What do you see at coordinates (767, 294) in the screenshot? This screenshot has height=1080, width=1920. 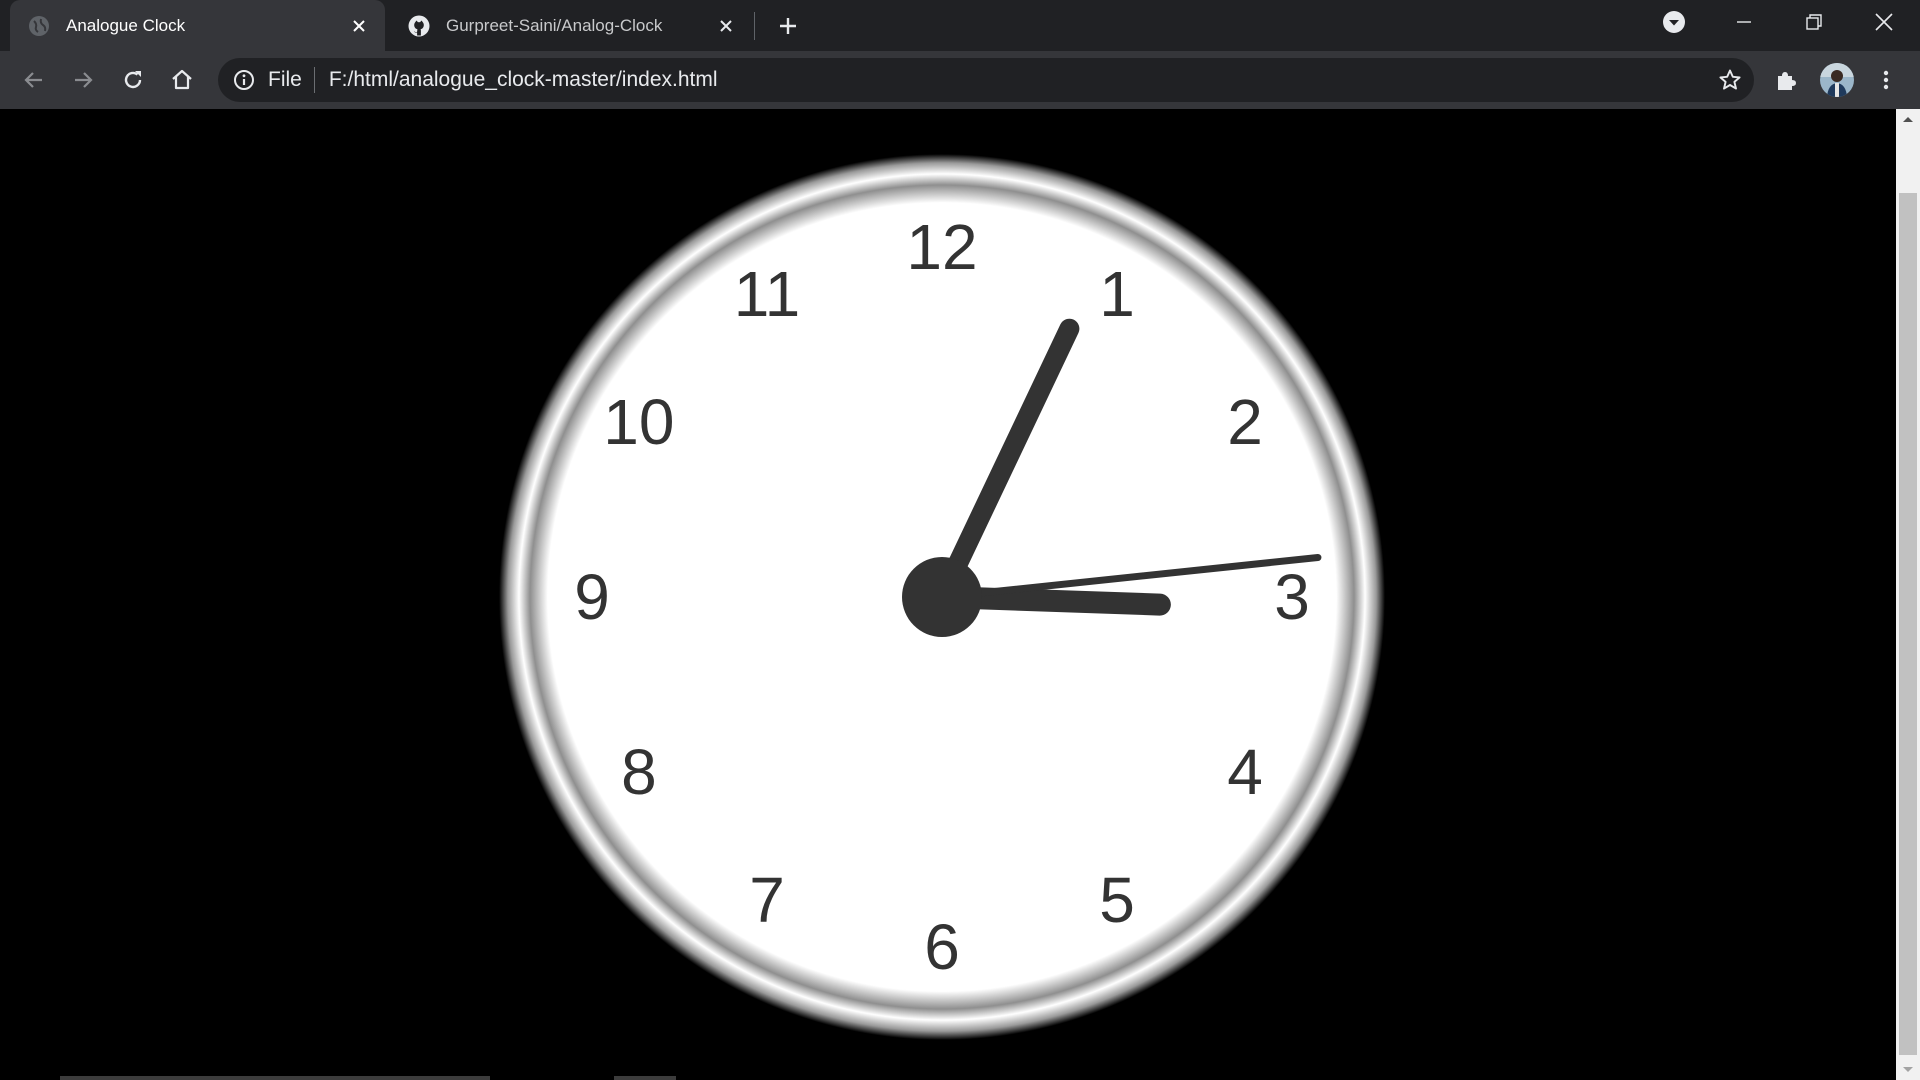 I see `clock-number: 11` at bounding box center [767, 294].